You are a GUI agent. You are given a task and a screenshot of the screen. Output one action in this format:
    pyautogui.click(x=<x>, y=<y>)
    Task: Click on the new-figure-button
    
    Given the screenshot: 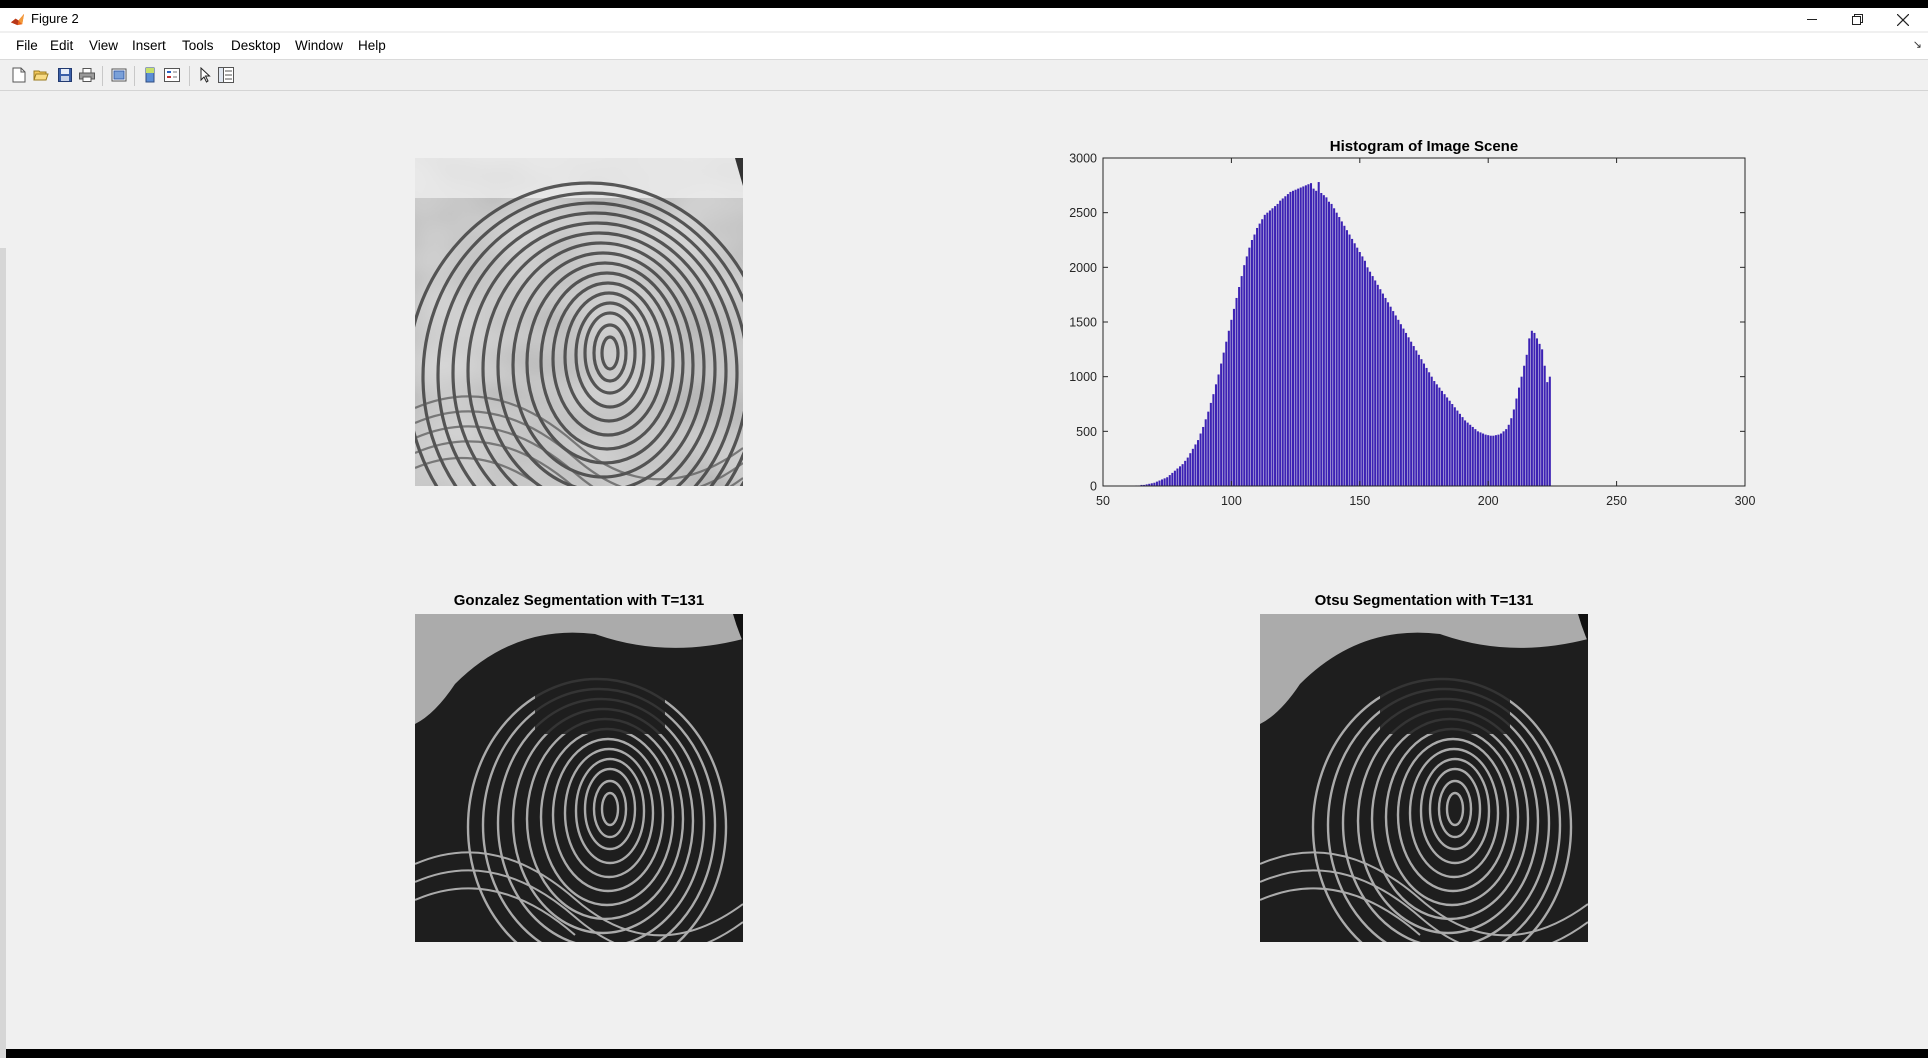 What is the action you would take?
    pyautogui.click(x=19, y=75)
    